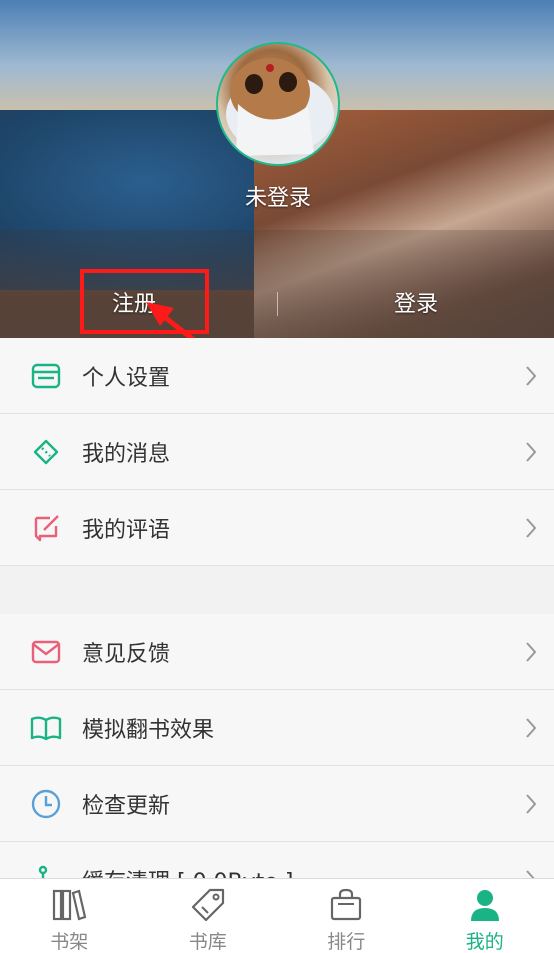 The image size is (554, 953). I want to click on menu-item-label: 我的消息, so click(126, 454).